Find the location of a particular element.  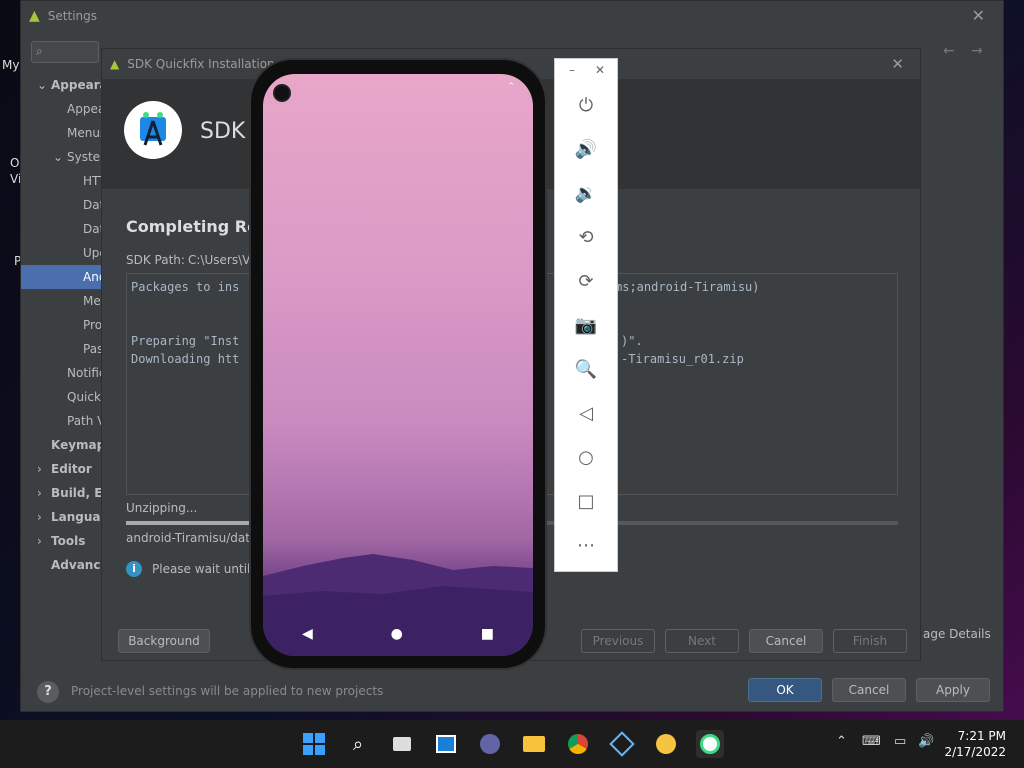

taskbar: ⌕ ⌃ ⌨ ▭ 🔊 7:21 PM 2/17/2022 is located at coordinates (512, 744).